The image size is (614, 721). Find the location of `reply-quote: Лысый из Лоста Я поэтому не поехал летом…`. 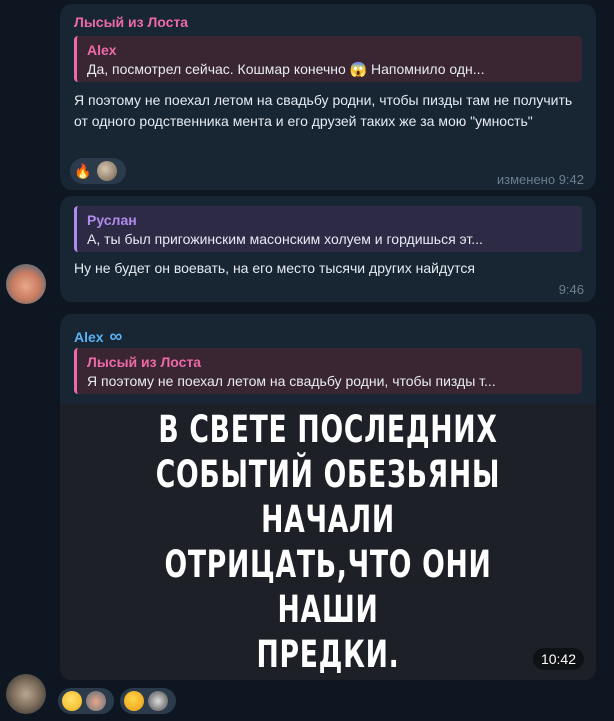

reply-quote: Лысый из Лоста Я поэтому не поехал летом… is located at coordinates (328, 371).